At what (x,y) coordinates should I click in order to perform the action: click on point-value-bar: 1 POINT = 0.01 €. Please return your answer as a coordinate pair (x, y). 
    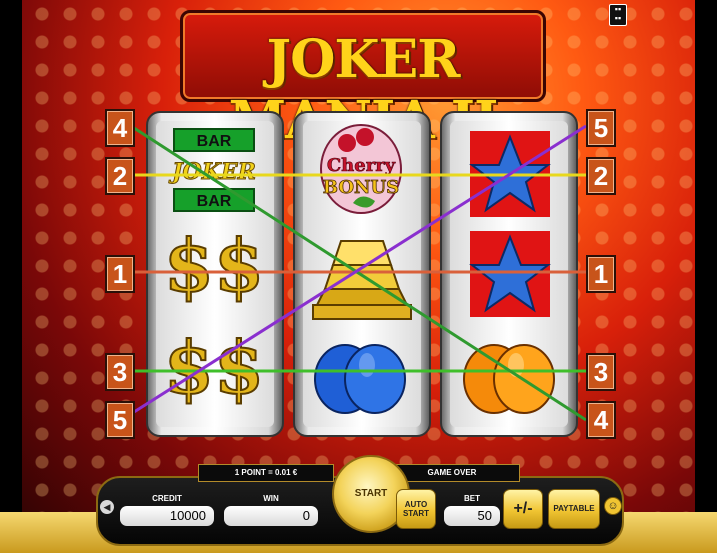
    Looking at the image, I should click on (266, 473).